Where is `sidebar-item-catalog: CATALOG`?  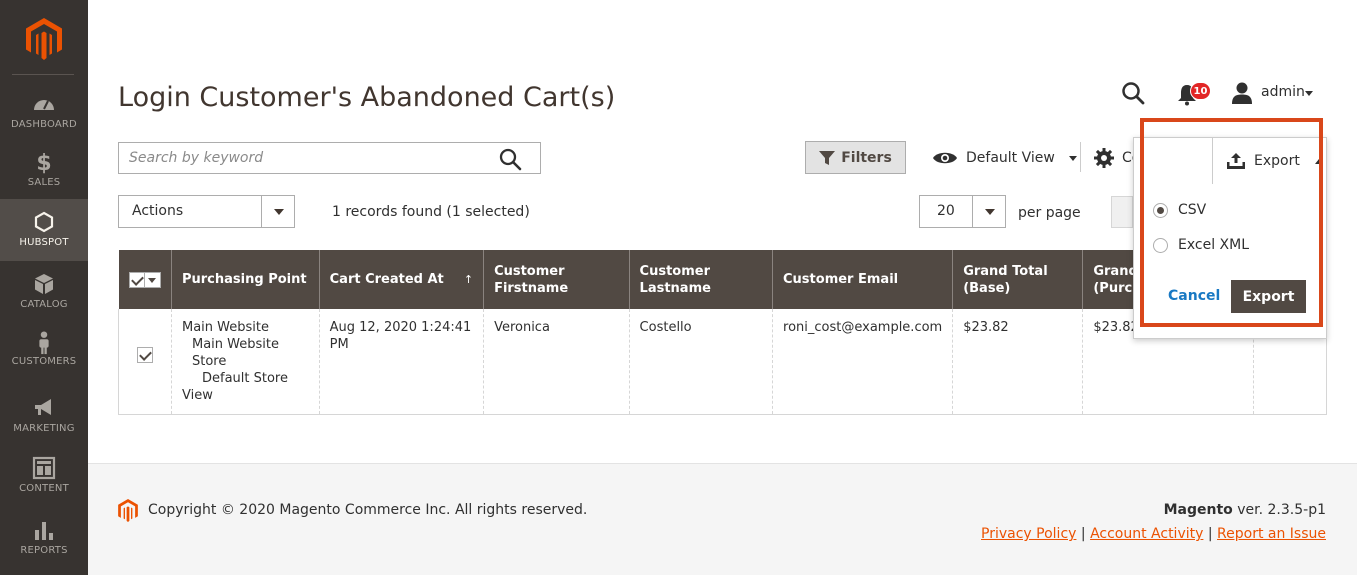
sidebar-item-catalog: CATALOG is located at coordinates (44, 303).